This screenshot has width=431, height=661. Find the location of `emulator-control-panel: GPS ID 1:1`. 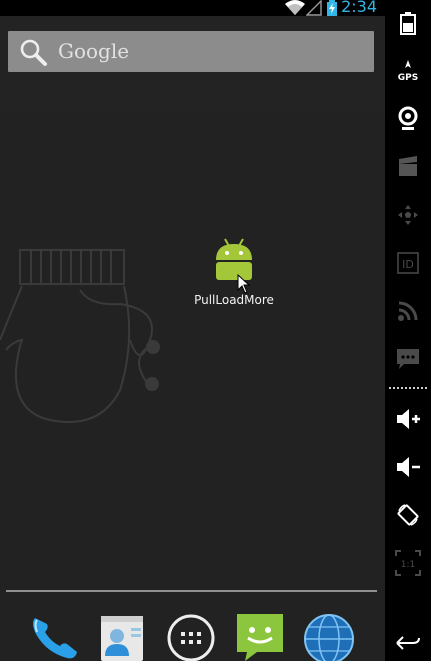

emulator-control-panel: GPS ID 1:1 is located at coordinates (408, 330).